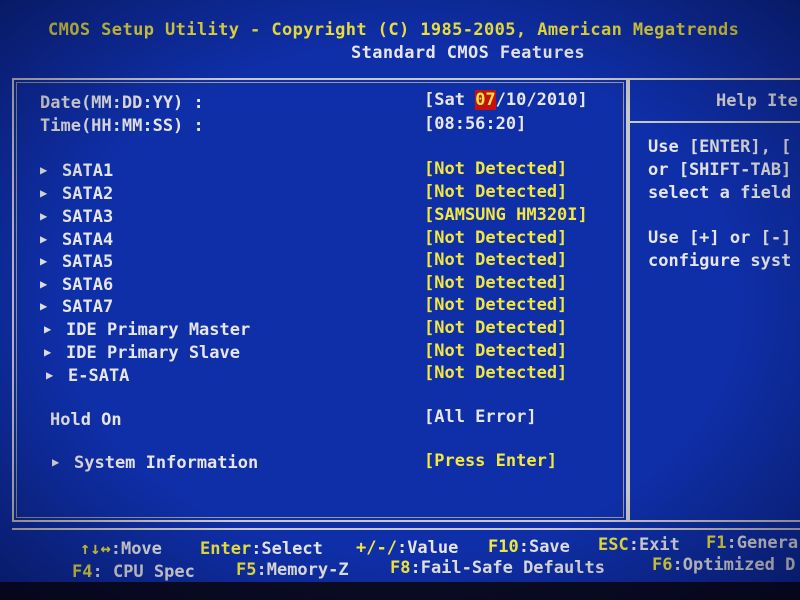 Image resolution: width=800 pixels, height=600 pixels. I want to click on help-line: select a field, so click(720, 193).